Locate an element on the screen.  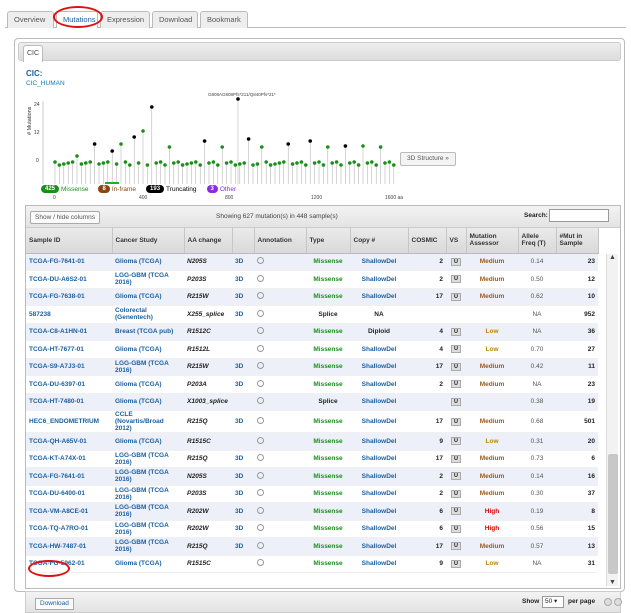
col-annotation: Annotation is located at coordinates (280, 241).